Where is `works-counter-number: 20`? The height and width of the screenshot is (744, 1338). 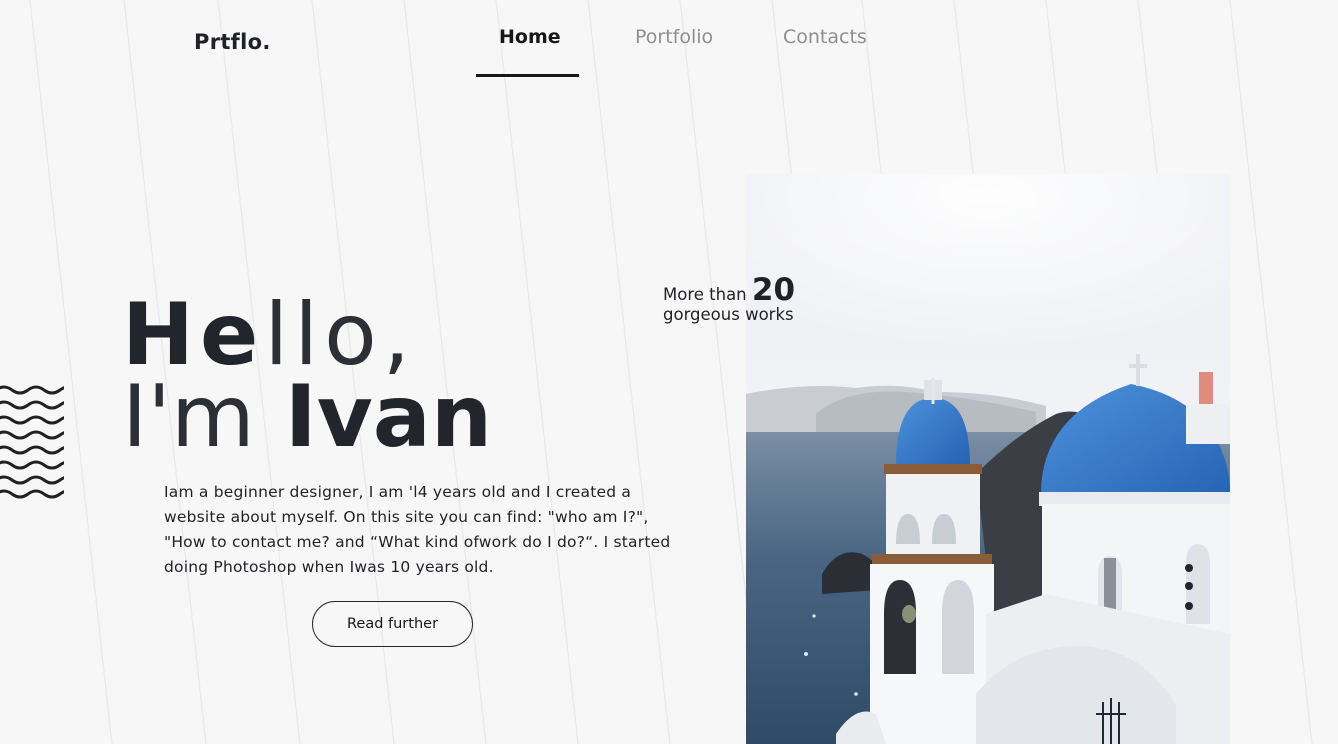
works-counter-number: 20 is located at coordinates (773, 290).